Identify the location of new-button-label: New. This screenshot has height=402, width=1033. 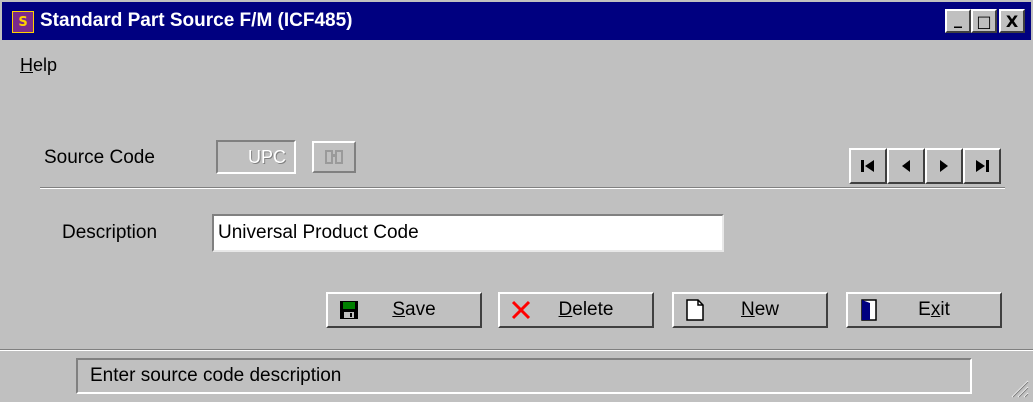
(766, 310).